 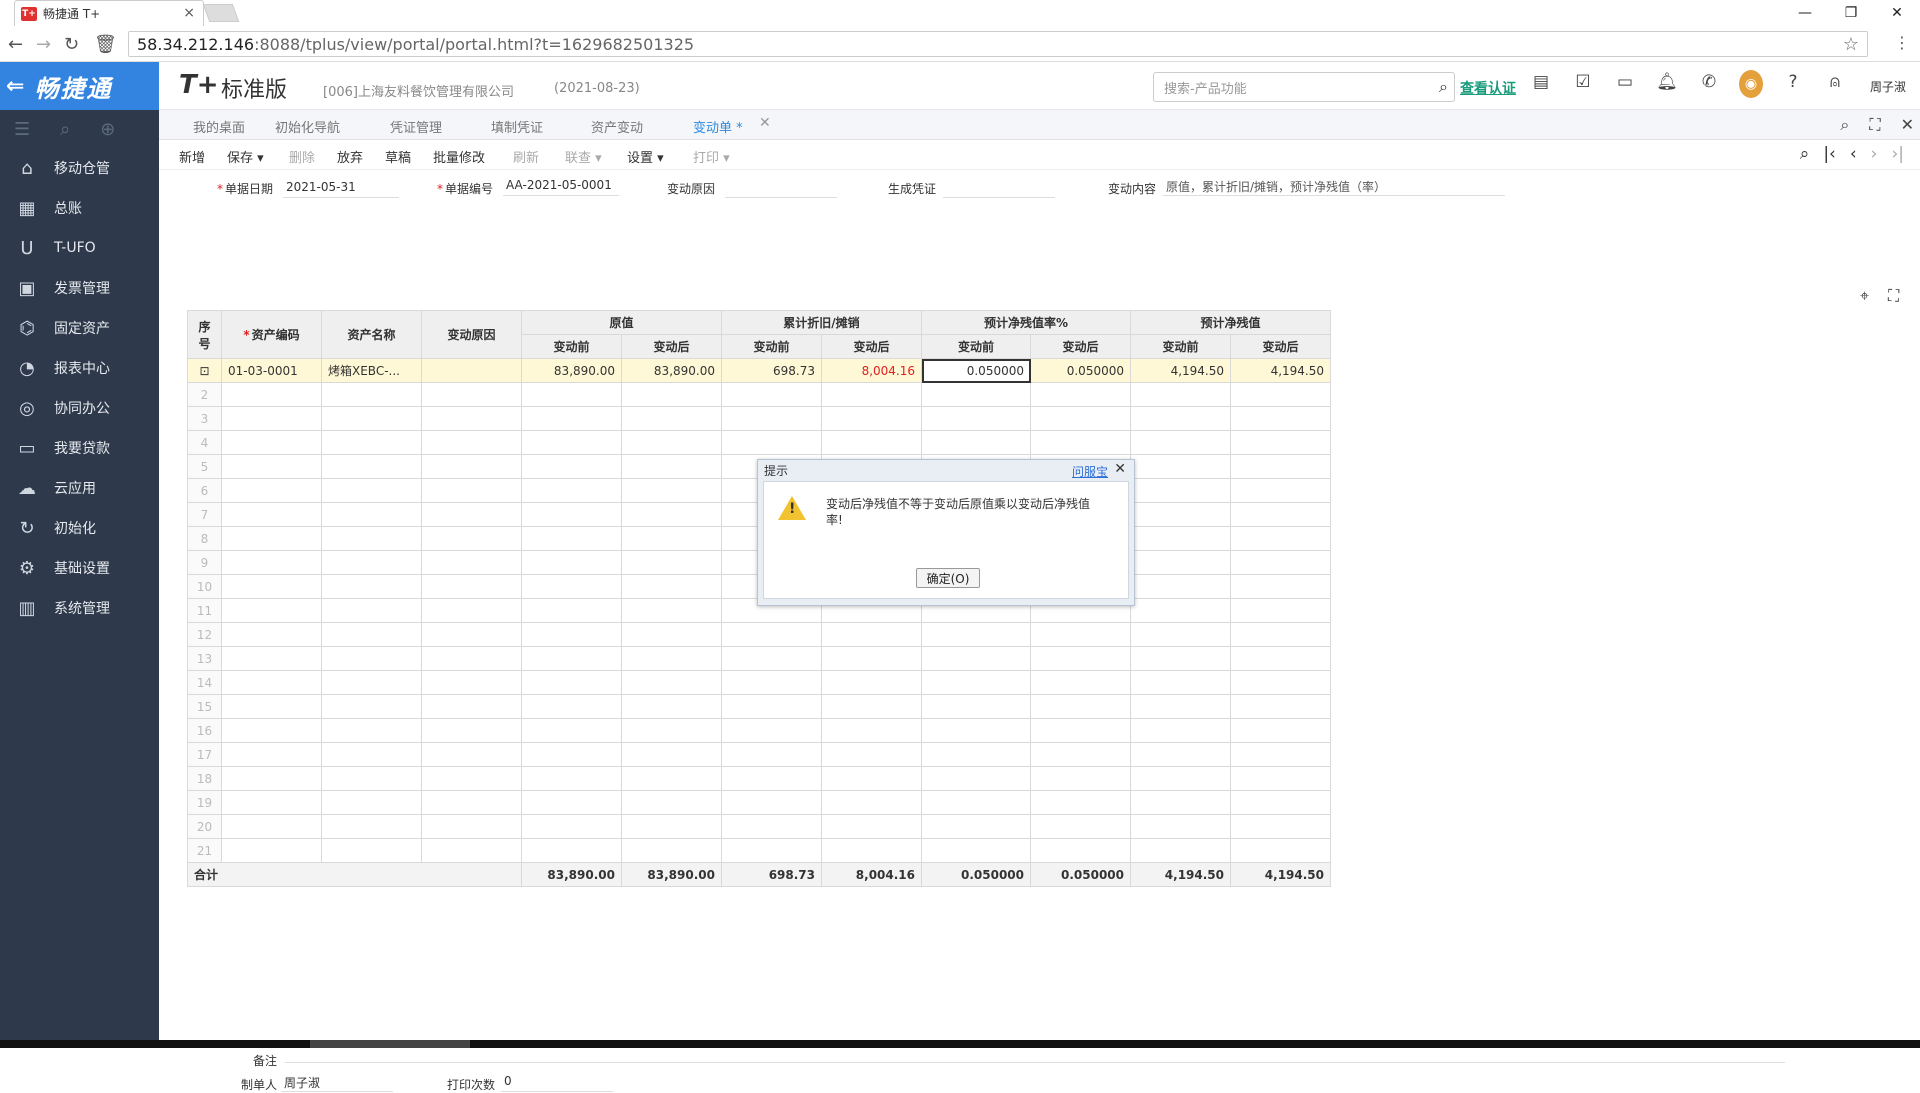 I want to click on last-record-icon: ›|, so click(x=1897, y=154).